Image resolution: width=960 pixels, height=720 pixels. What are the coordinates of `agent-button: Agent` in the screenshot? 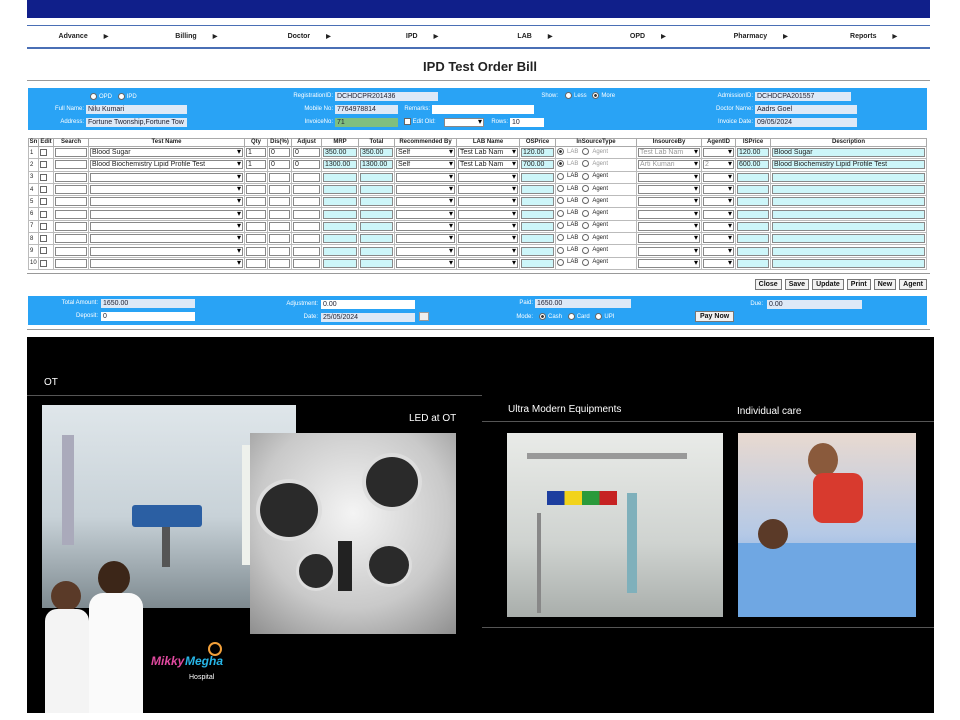 It's located at (913, 284).